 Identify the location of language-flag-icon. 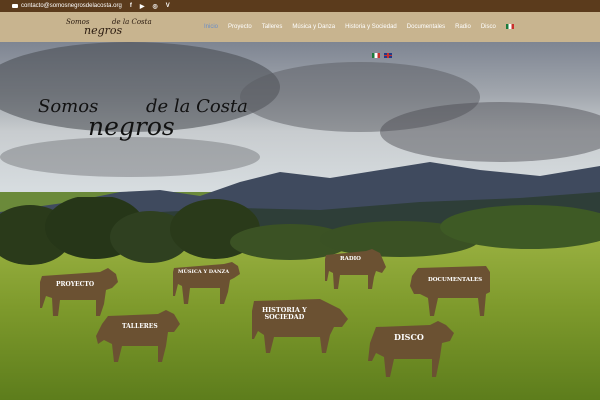
(509, 26).